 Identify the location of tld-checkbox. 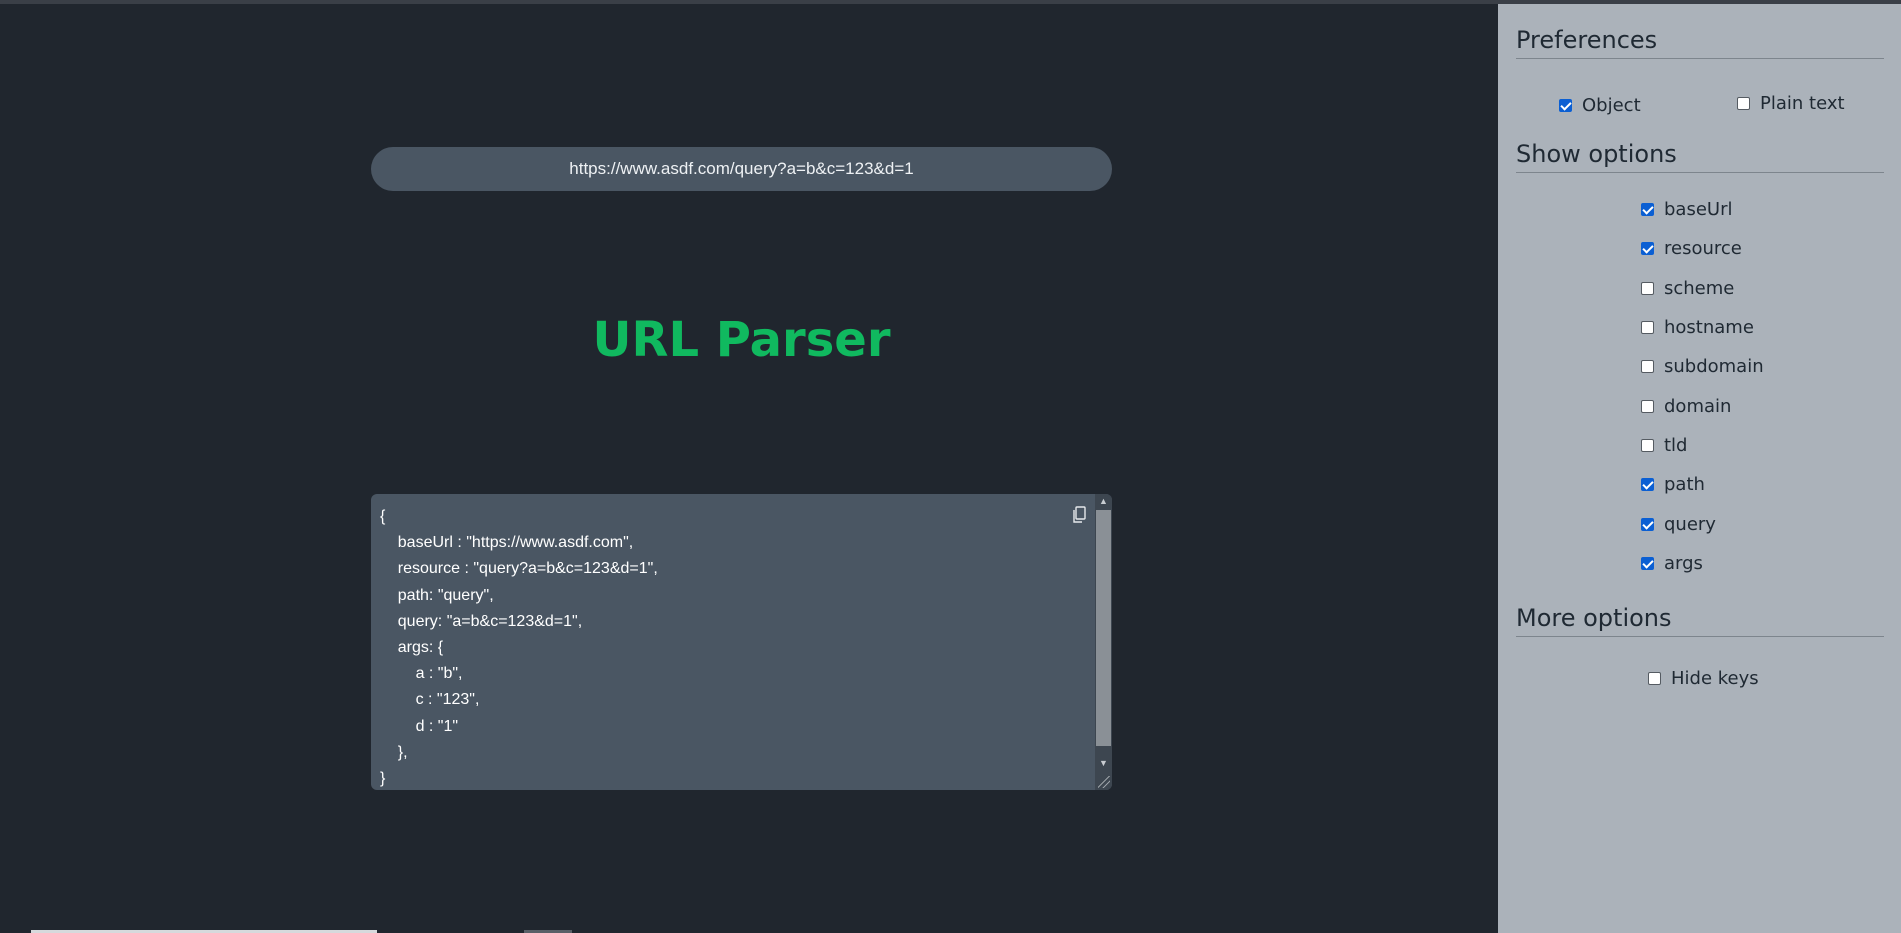
(1647, 445).